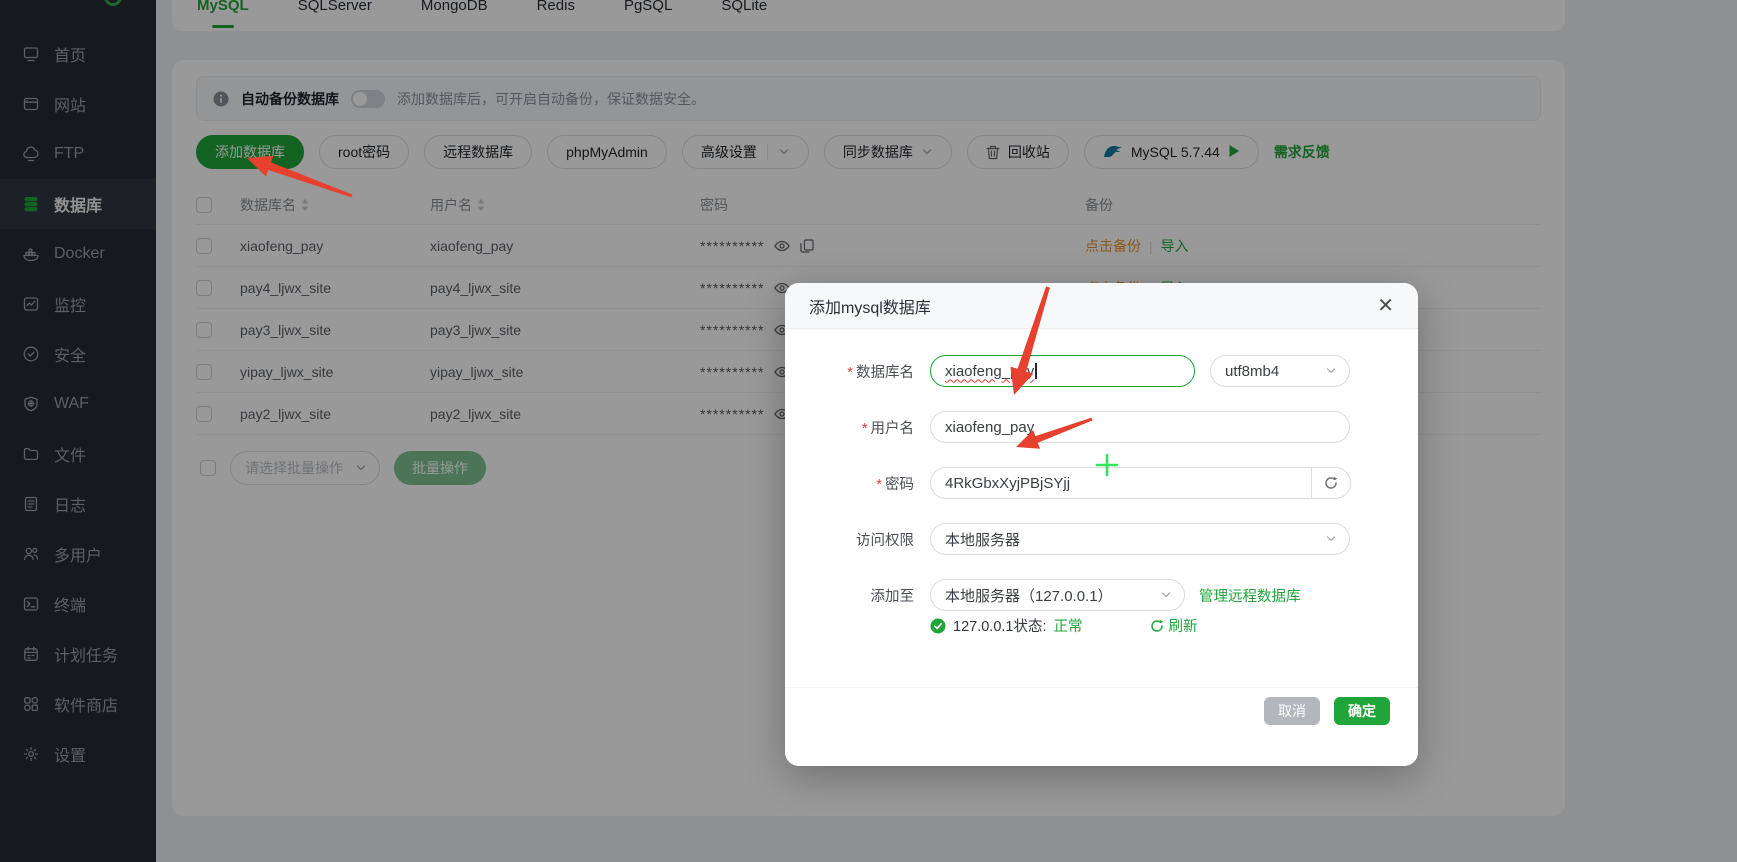 The image size is (1737, 862). What do you see at coordinates (1029, 596) in the screenshot?
I see `addto-value: 本地服务器（127.0.0.1）` at bounding box center [1029, 596].